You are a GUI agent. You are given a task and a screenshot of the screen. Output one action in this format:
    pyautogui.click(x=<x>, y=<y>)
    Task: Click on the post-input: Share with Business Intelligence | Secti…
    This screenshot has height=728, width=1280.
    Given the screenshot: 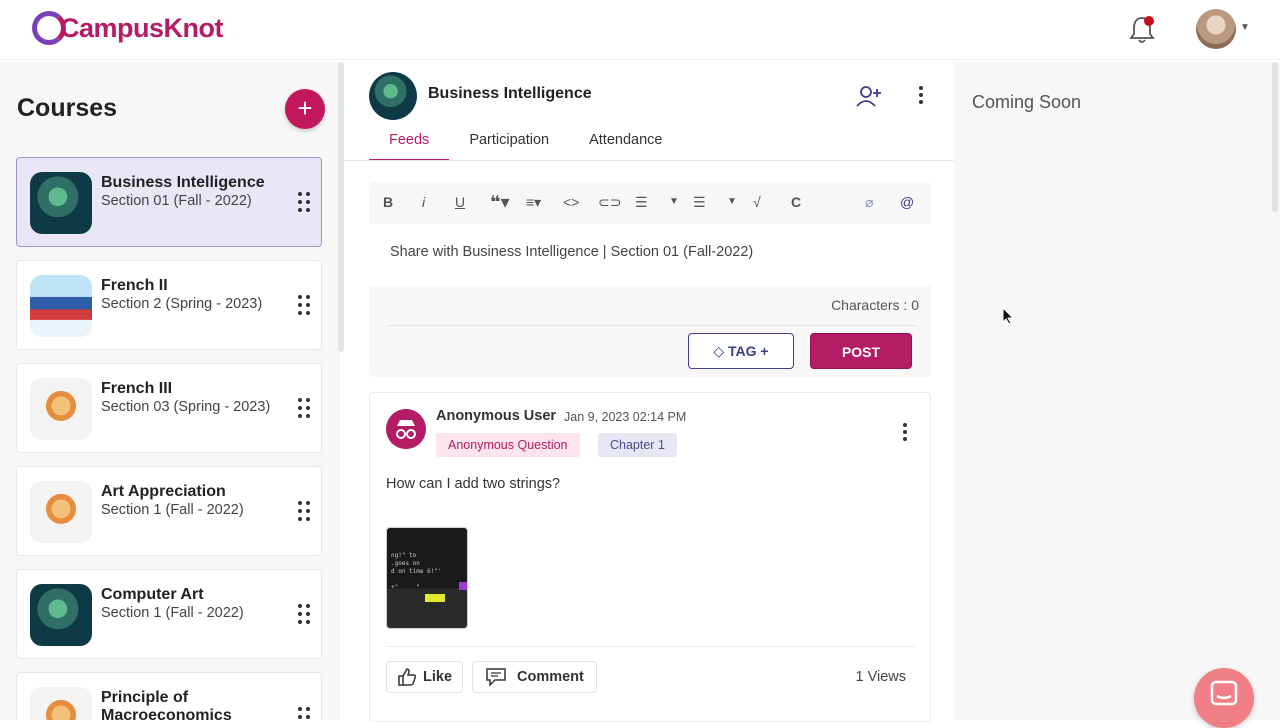 What is the action you would take?
    pyautogui.click(x=650, y=255)
    